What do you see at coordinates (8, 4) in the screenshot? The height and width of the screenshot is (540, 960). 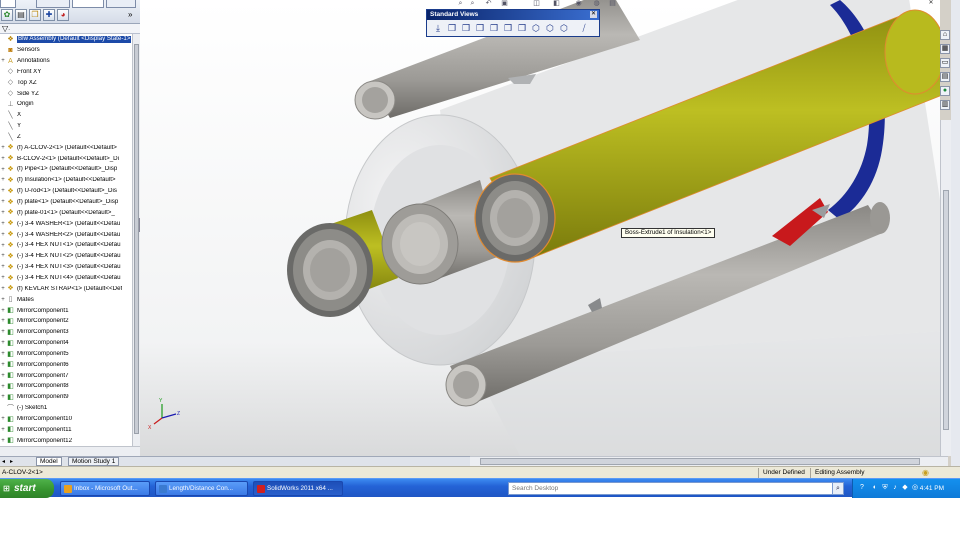 I see `tab-feature-tree` at bounding box center [8, 4].